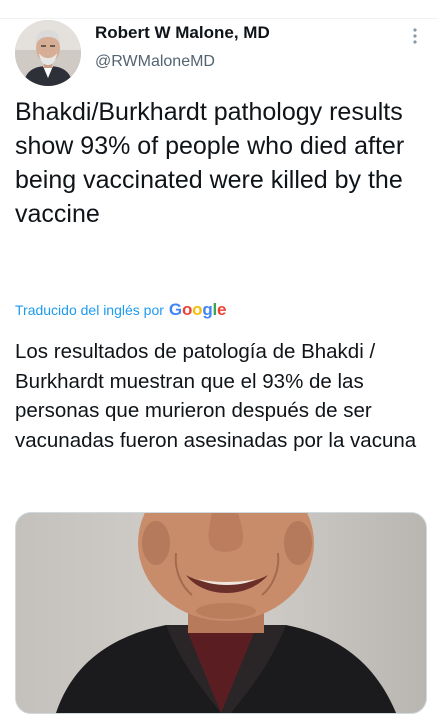 Image resolution: width=438 pixels, height=714 pixels. I want to click on avatar, so click(48, 53).